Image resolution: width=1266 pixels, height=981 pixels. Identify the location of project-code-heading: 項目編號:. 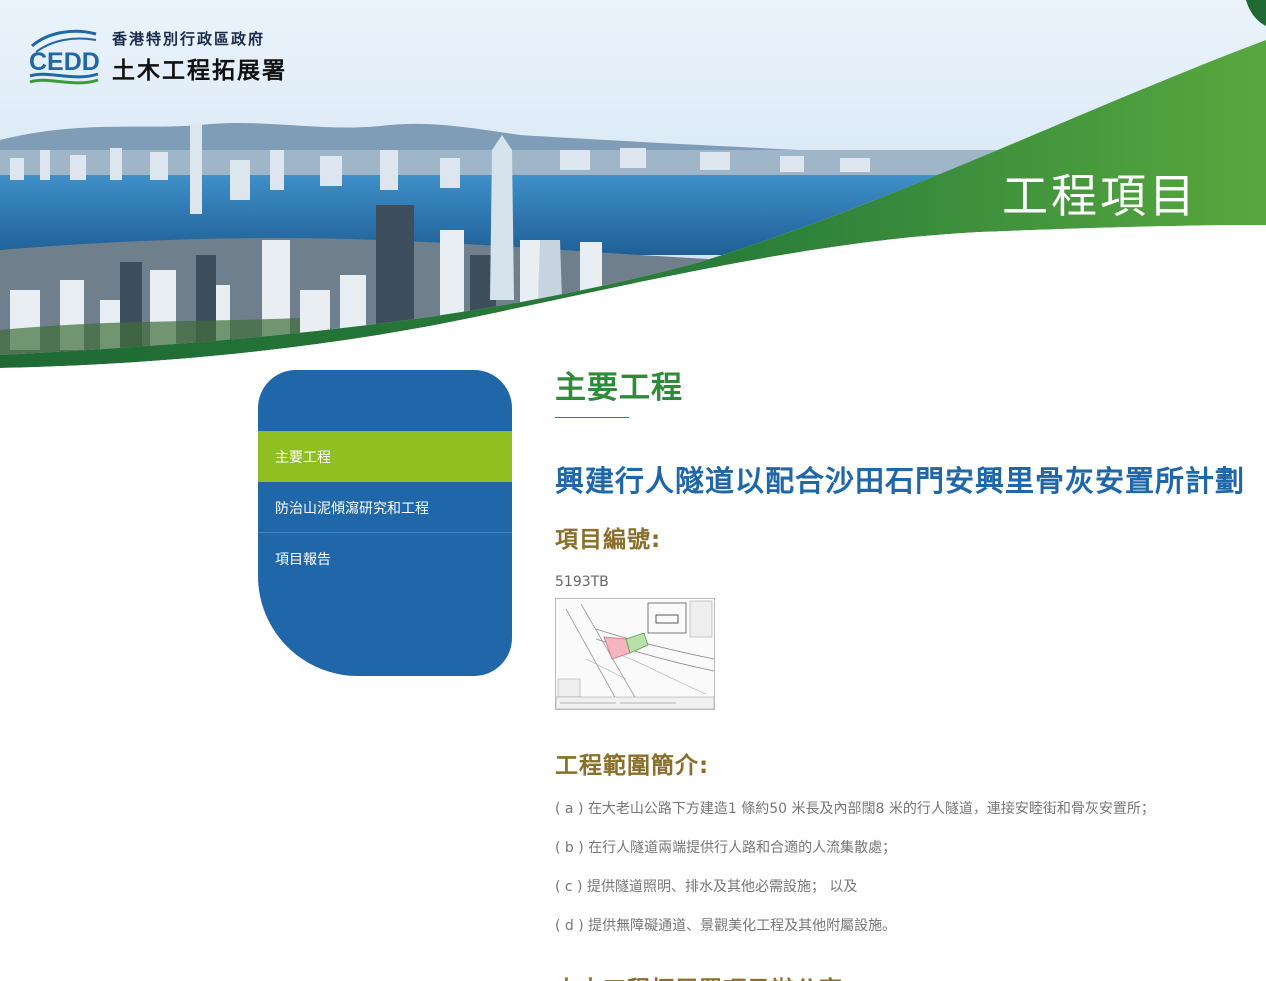
(608, 540).